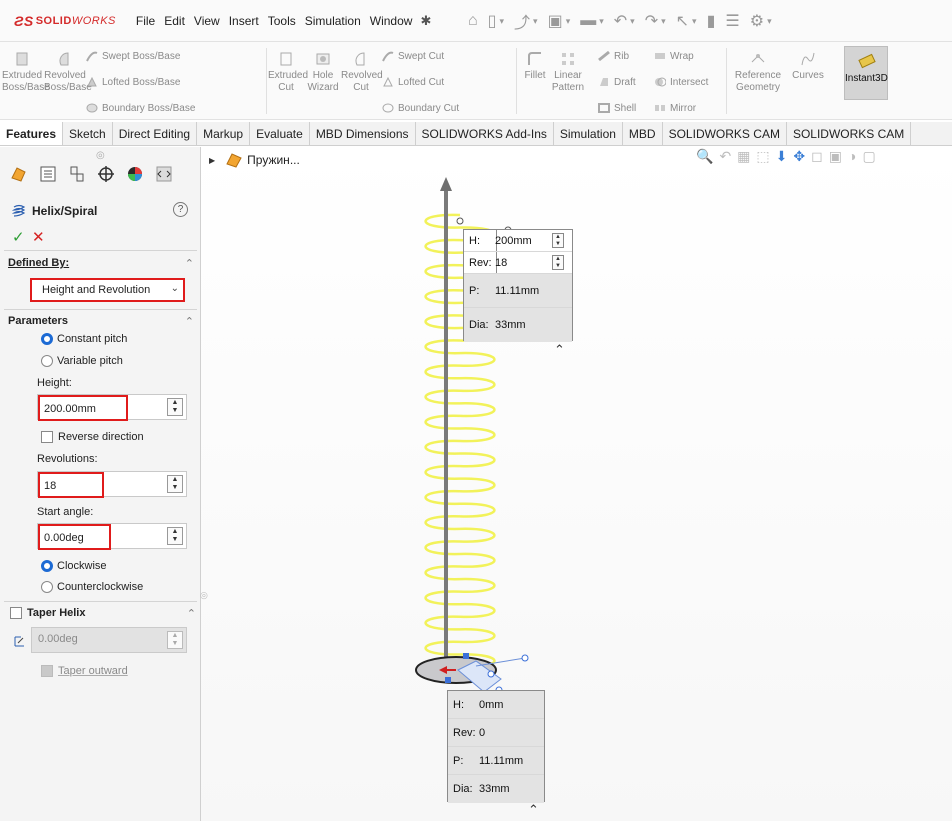 The image size is (952, 821). Describe the element at coordinates (84, 339) in the screenshot. I see `constant-pitch-radio: Constant pitch` at that location.